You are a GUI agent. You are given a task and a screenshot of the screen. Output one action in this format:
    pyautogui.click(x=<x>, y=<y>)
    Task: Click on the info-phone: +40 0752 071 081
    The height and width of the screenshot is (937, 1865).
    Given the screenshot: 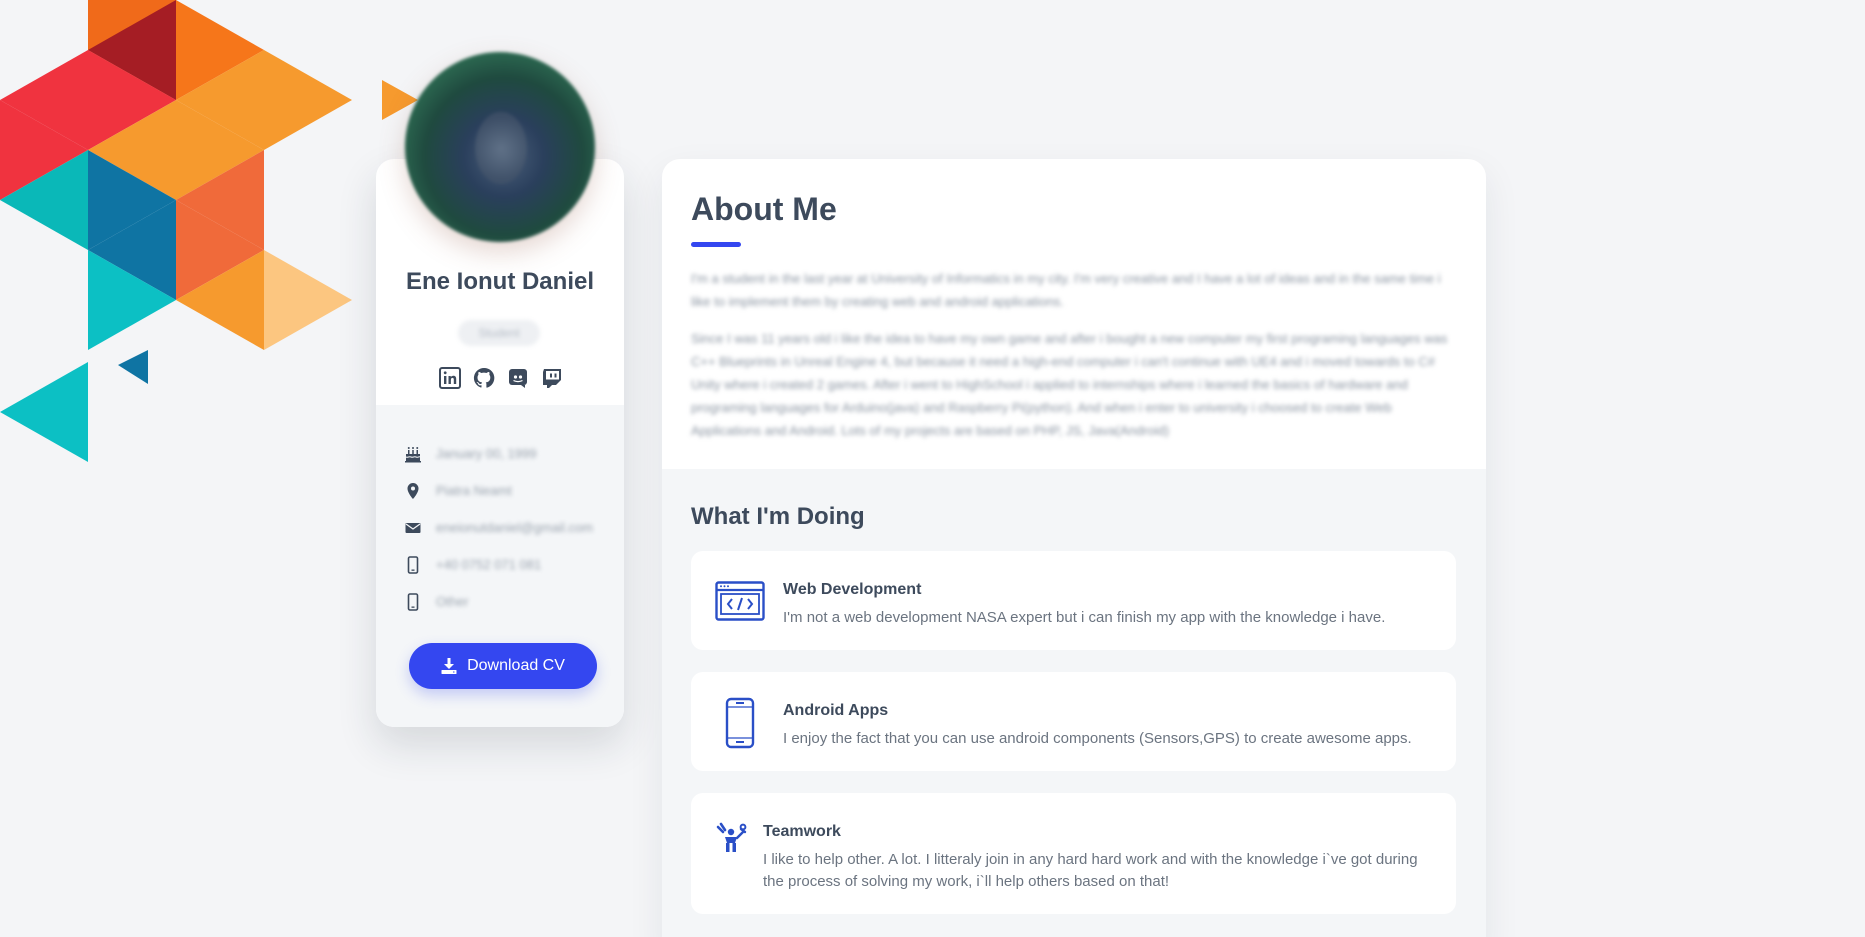 What is the action you would take?
    pyautogui.click(x=498, y=564)
    